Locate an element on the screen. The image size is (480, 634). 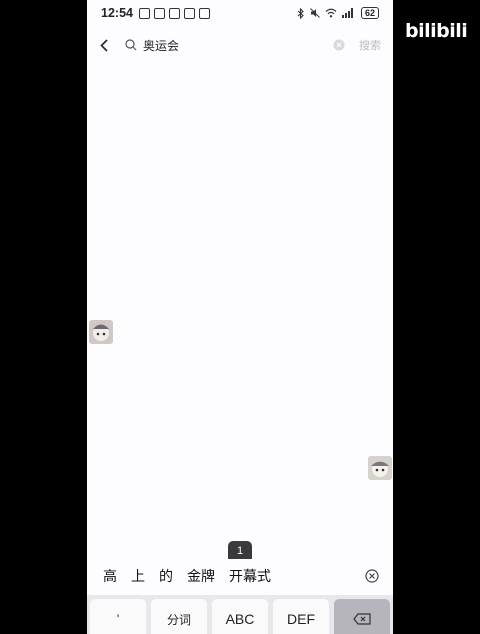
search-query-text: 奥运会 is located at coordinates (161, 45).